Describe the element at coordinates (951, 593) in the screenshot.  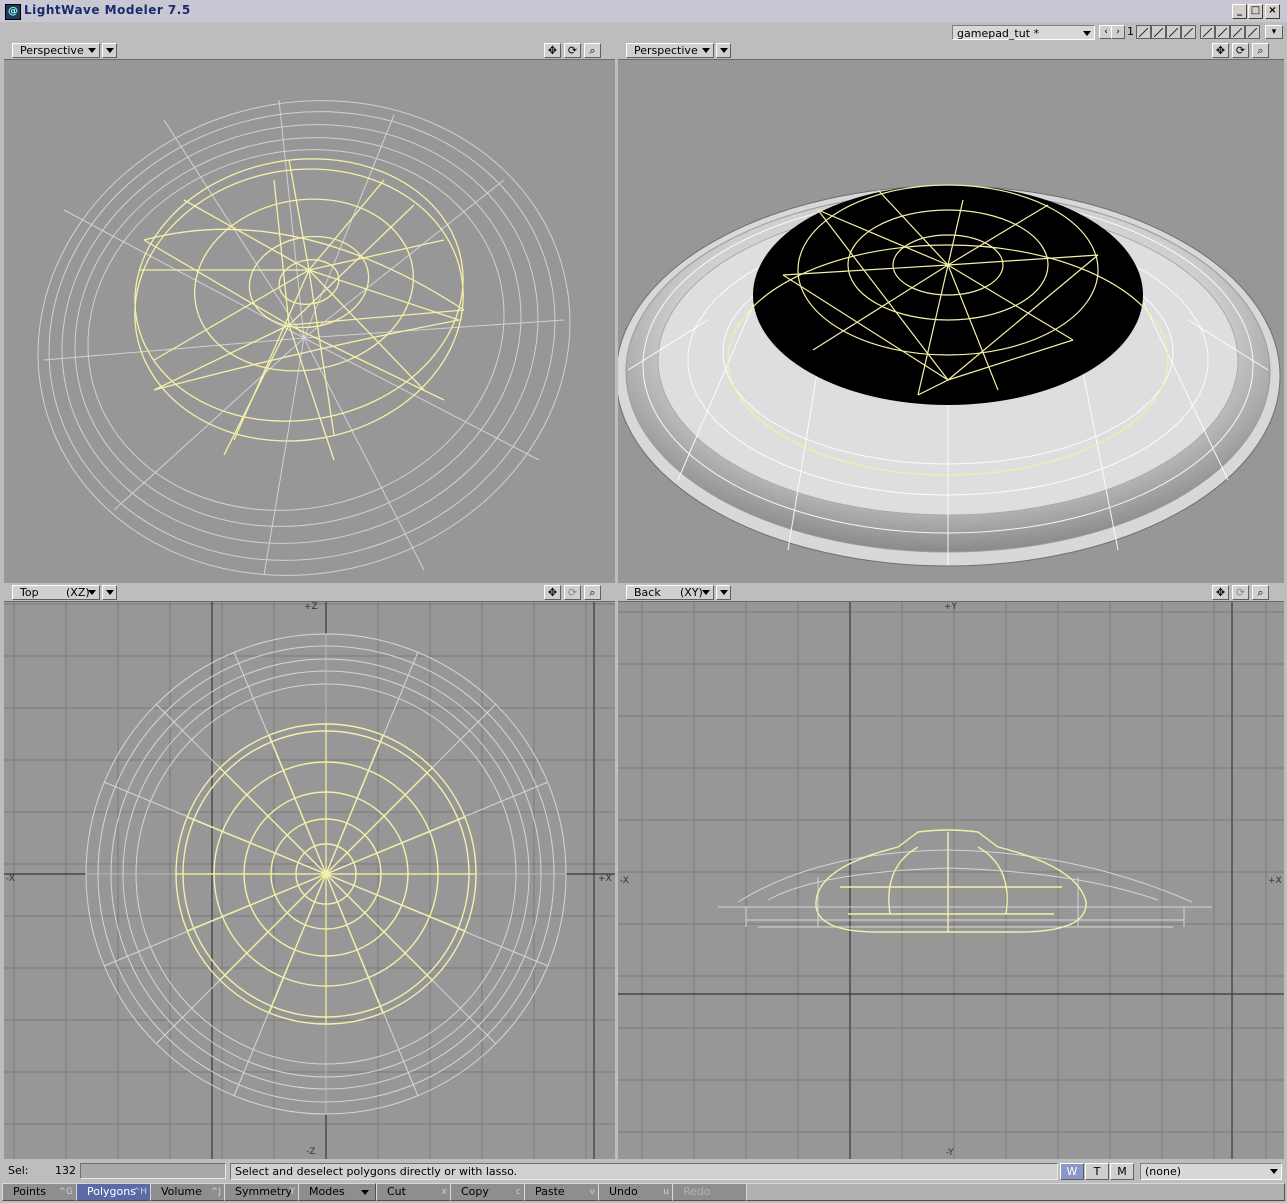
I see `viewport-header: Back (XY) ✥ ⟳ ⌕` at that location.